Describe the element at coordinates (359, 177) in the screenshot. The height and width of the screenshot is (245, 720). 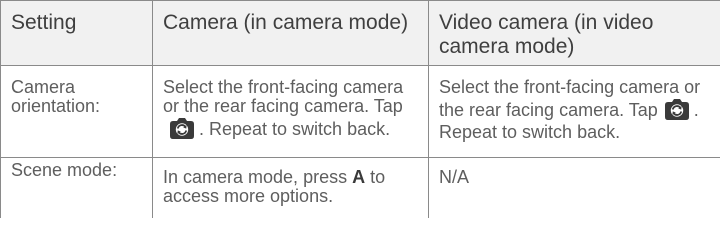
I see `key-a-label: A` at that location.